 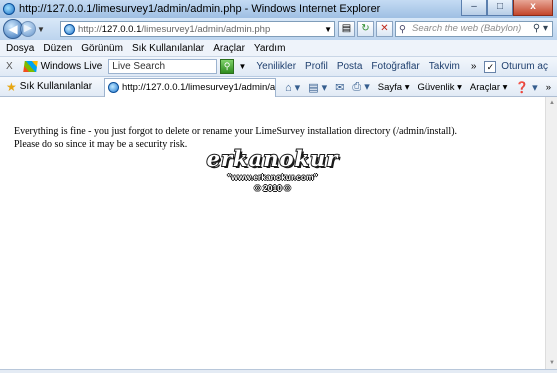 I want to click on scroll-up-icon: ▲, so click(x=551, y=103).